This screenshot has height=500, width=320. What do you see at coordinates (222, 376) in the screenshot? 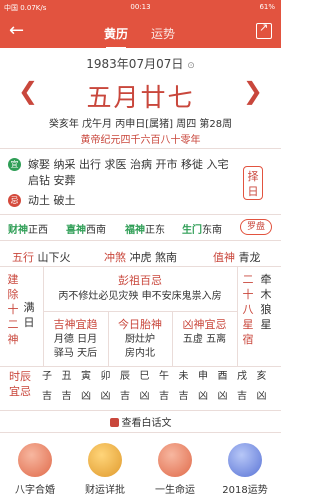
I see `hour-name: 酉` at bounding box center [222, 376].